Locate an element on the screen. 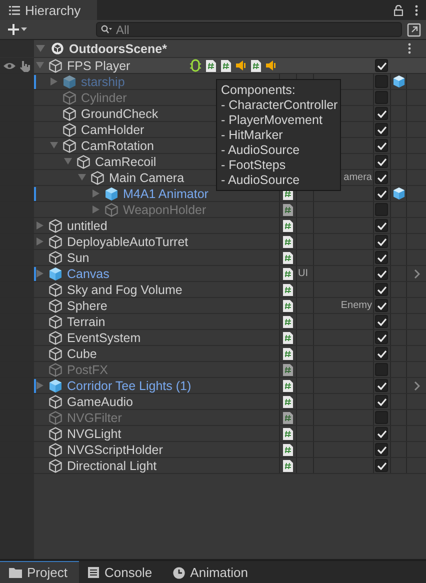 The height and width of the screenshot is (583, 426). object-name: FPS Player is located at coordinates (98, 65).